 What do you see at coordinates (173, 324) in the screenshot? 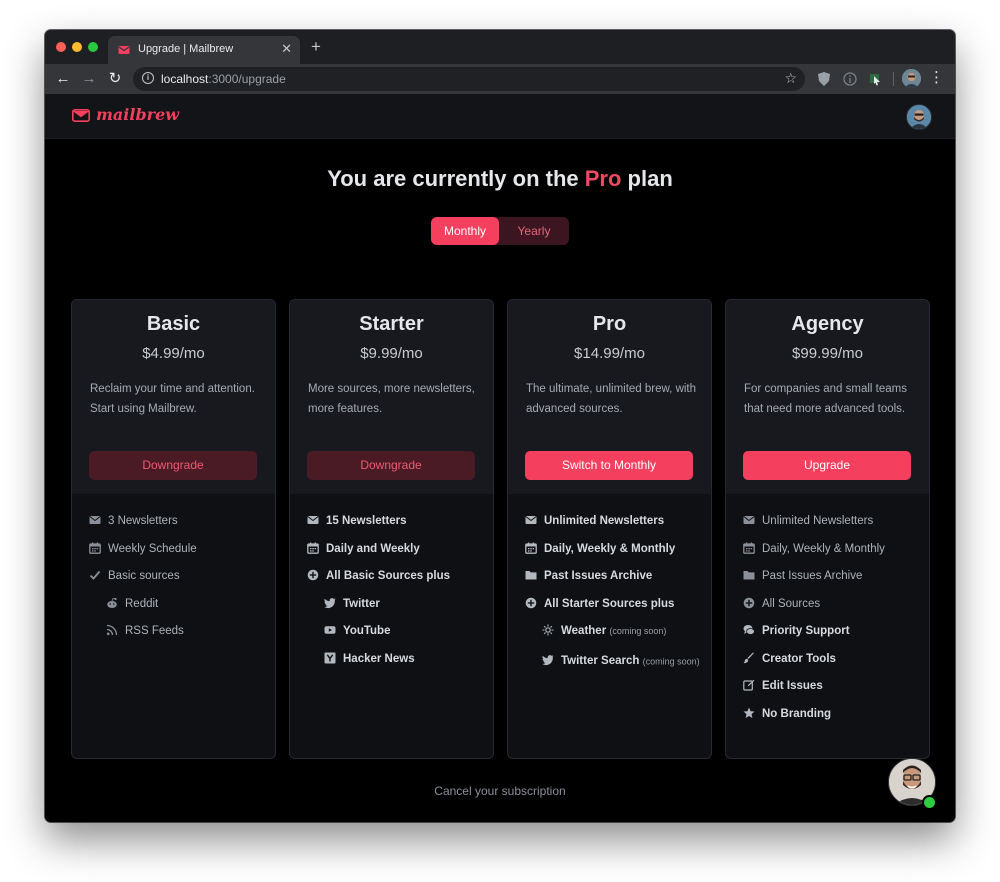
I see `plan-name: Basic` at bounding box center [173, 324].